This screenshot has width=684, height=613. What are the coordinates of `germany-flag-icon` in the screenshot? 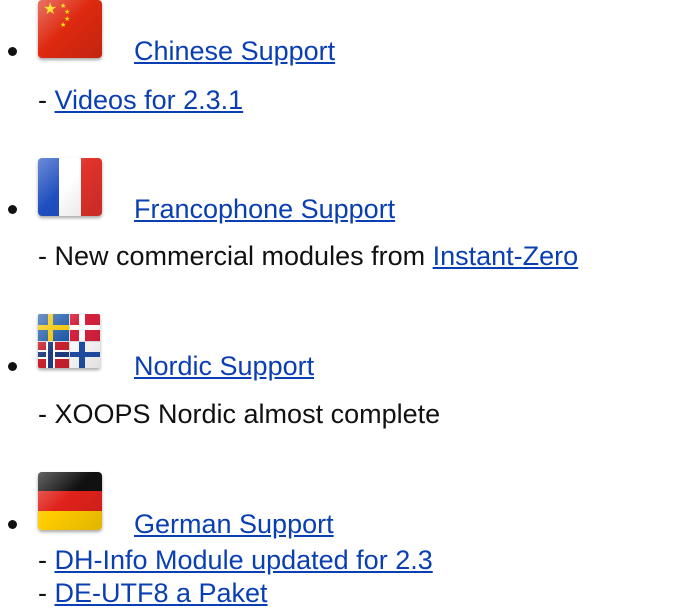 It's located at (70, 501).